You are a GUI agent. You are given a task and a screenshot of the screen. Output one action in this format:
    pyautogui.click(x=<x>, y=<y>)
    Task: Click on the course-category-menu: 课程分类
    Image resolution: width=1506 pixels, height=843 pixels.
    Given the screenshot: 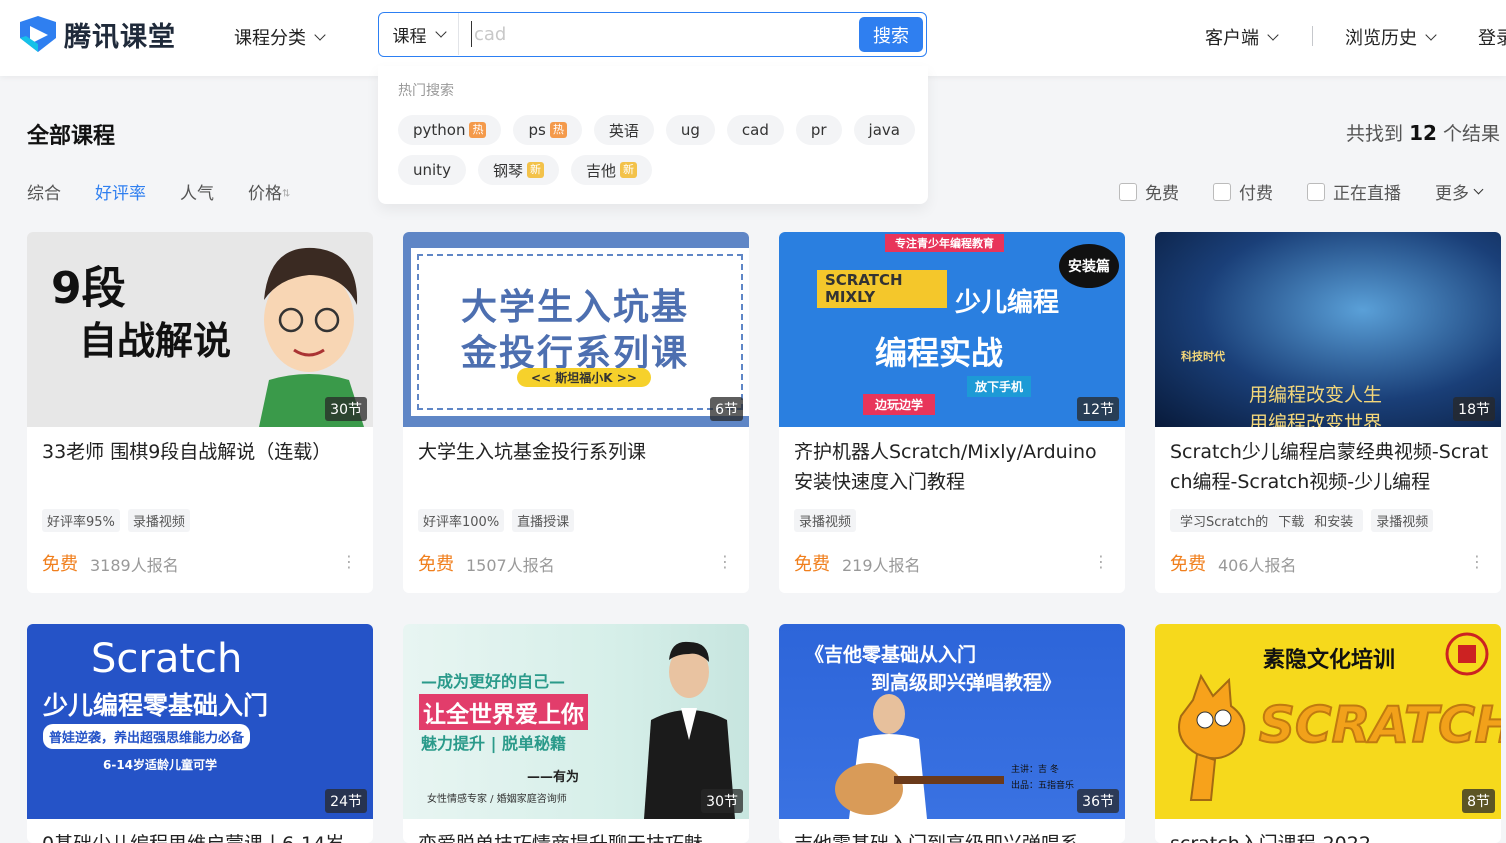 What is the action you would take?
    pyautogui.click(x=280, y=37)
    